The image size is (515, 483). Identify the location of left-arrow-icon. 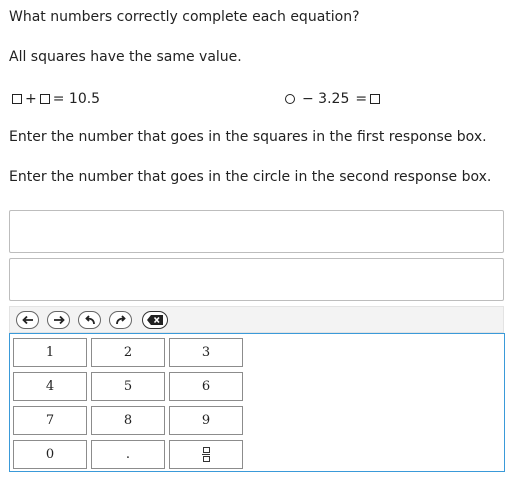
(27, 319).